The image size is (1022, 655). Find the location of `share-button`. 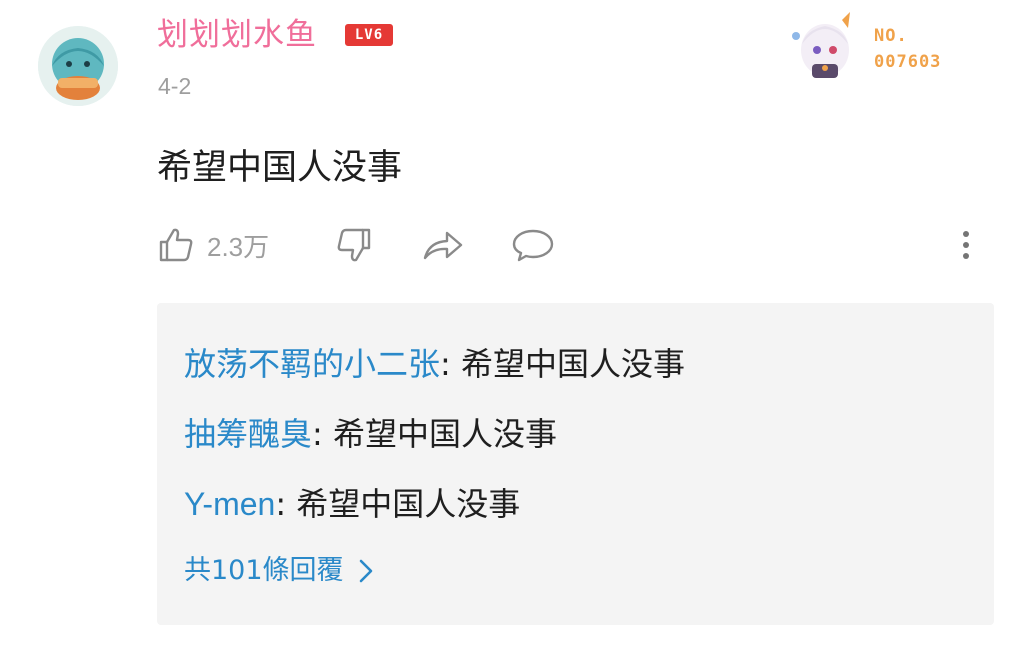

share-button is located at coordinates (443, 245).